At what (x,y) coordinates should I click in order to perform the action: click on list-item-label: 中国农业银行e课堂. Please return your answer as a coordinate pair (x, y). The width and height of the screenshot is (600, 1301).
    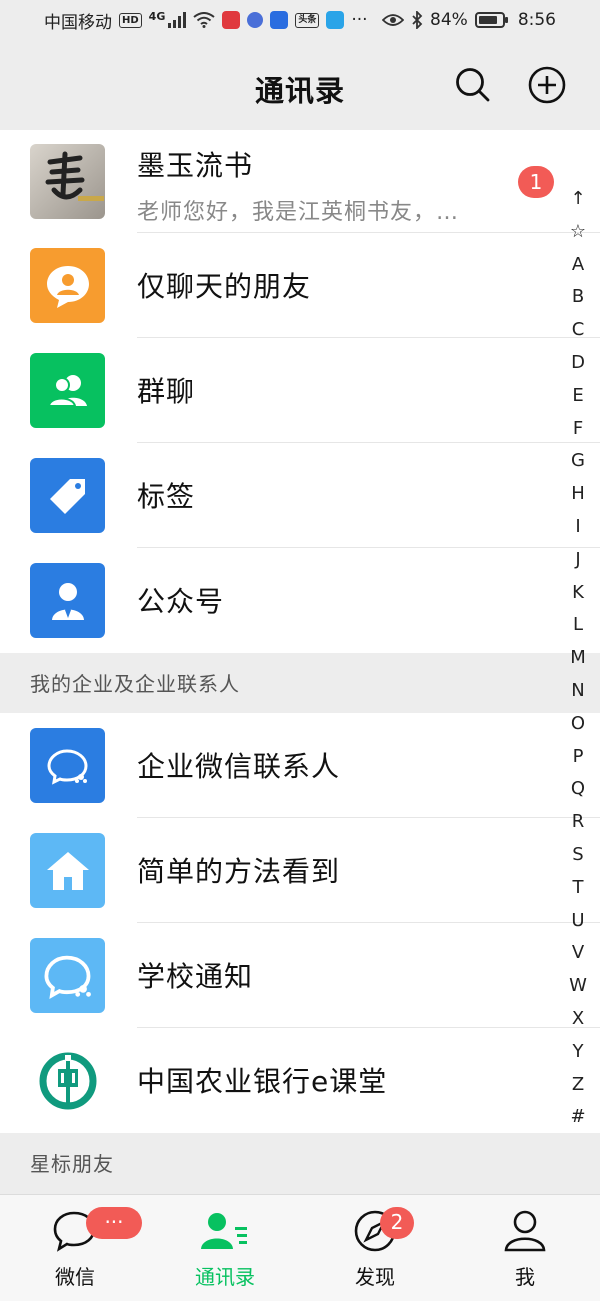
    Looking at the image, I should click on (262, 1081).